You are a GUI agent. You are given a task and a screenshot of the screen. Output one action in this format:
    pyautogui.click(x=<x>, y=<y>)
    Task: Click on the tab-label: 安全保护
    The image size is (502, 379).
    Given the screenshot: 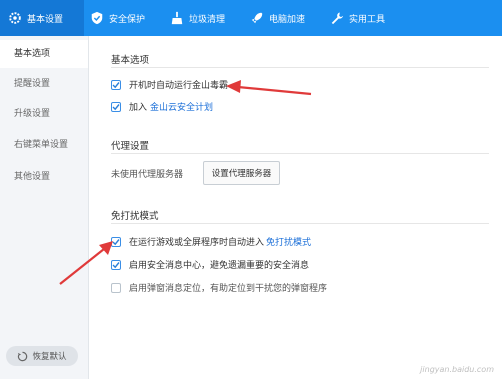 What is the action you would take?
    pyautogui.click(x=127, y=19)
    